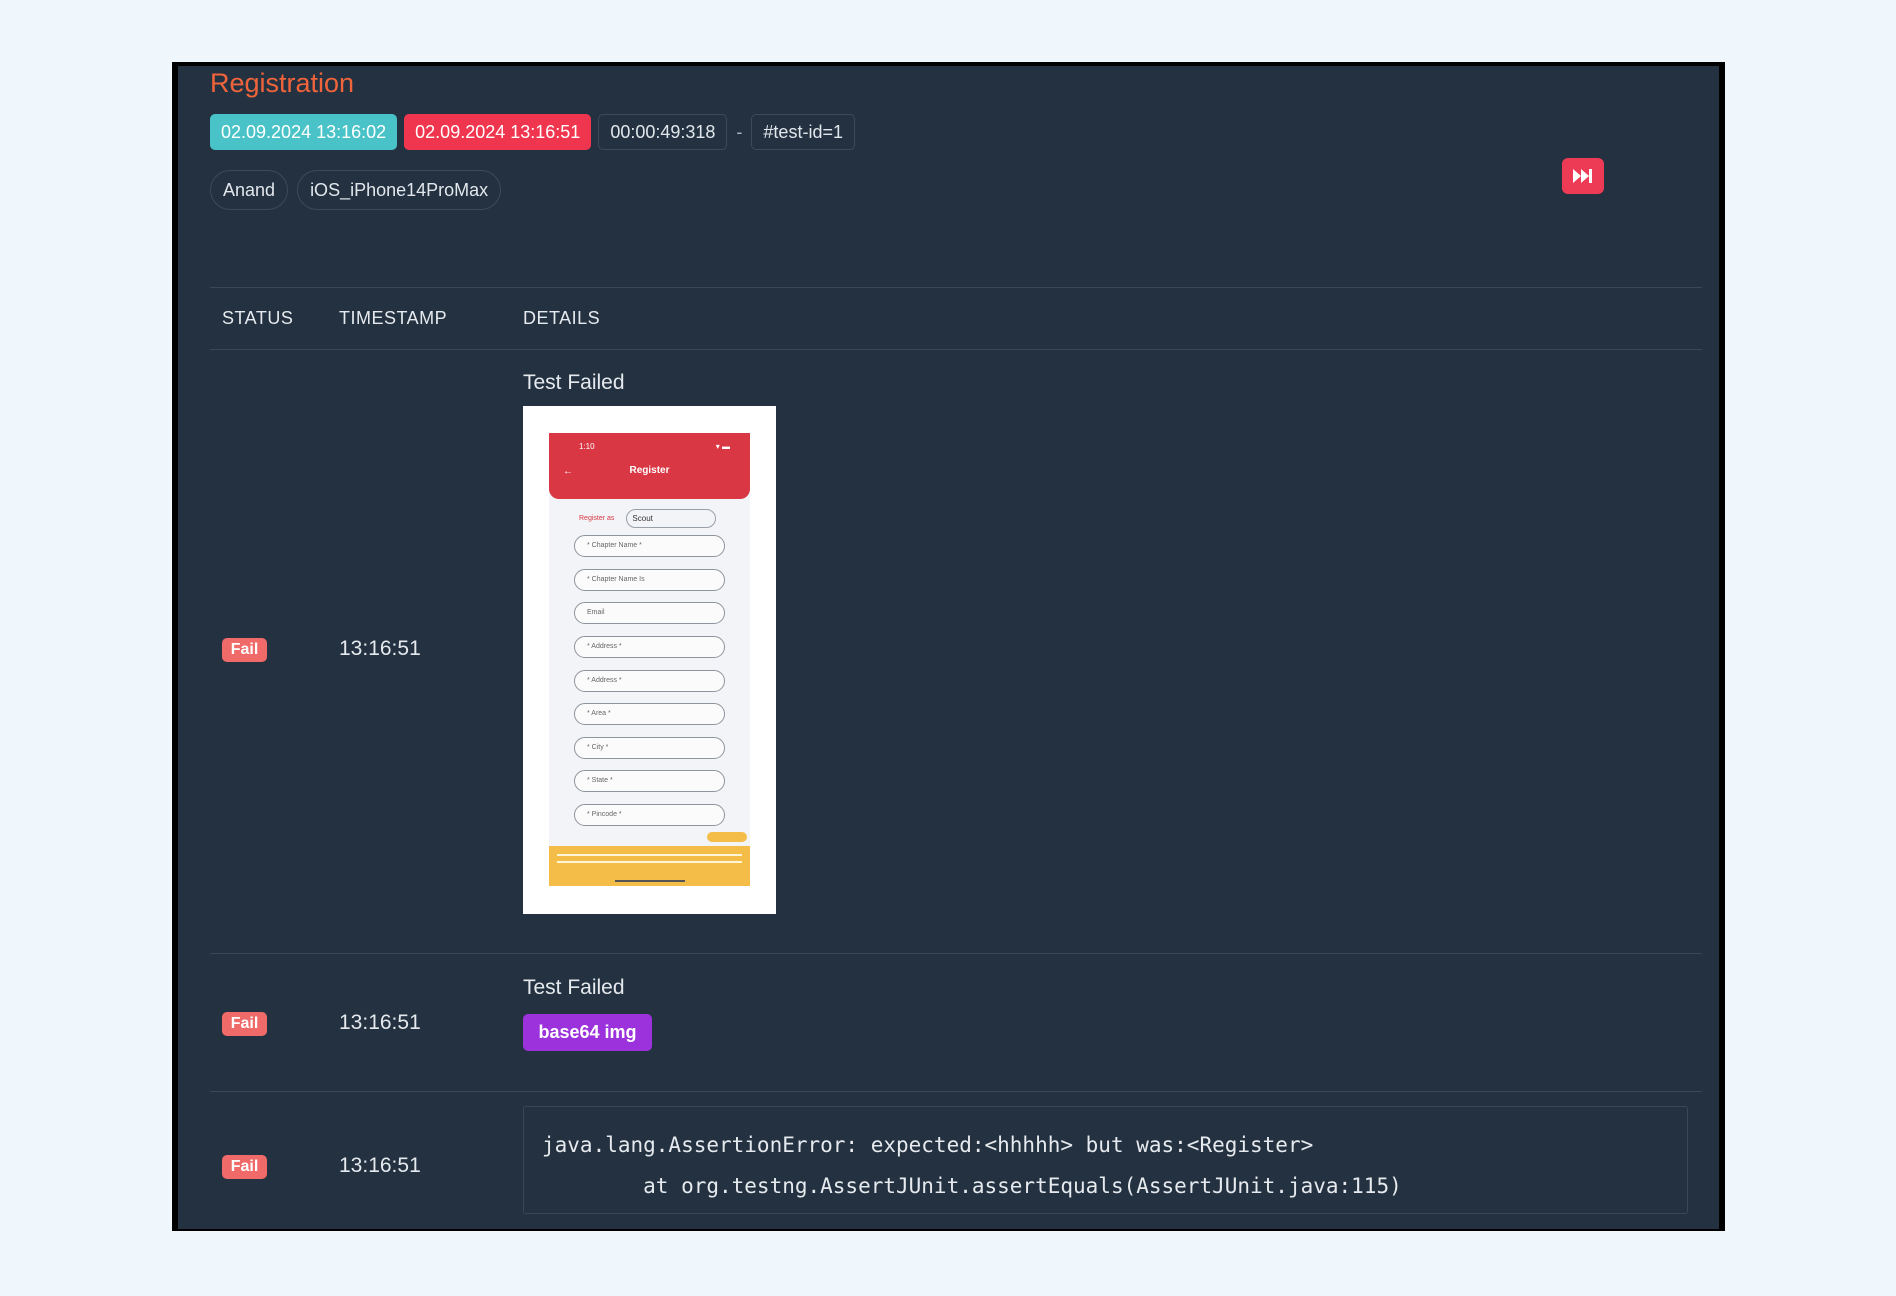 This screenshot has width=1896, height=1296. I want to click on header-details: DETAILS, so click(562, 318).